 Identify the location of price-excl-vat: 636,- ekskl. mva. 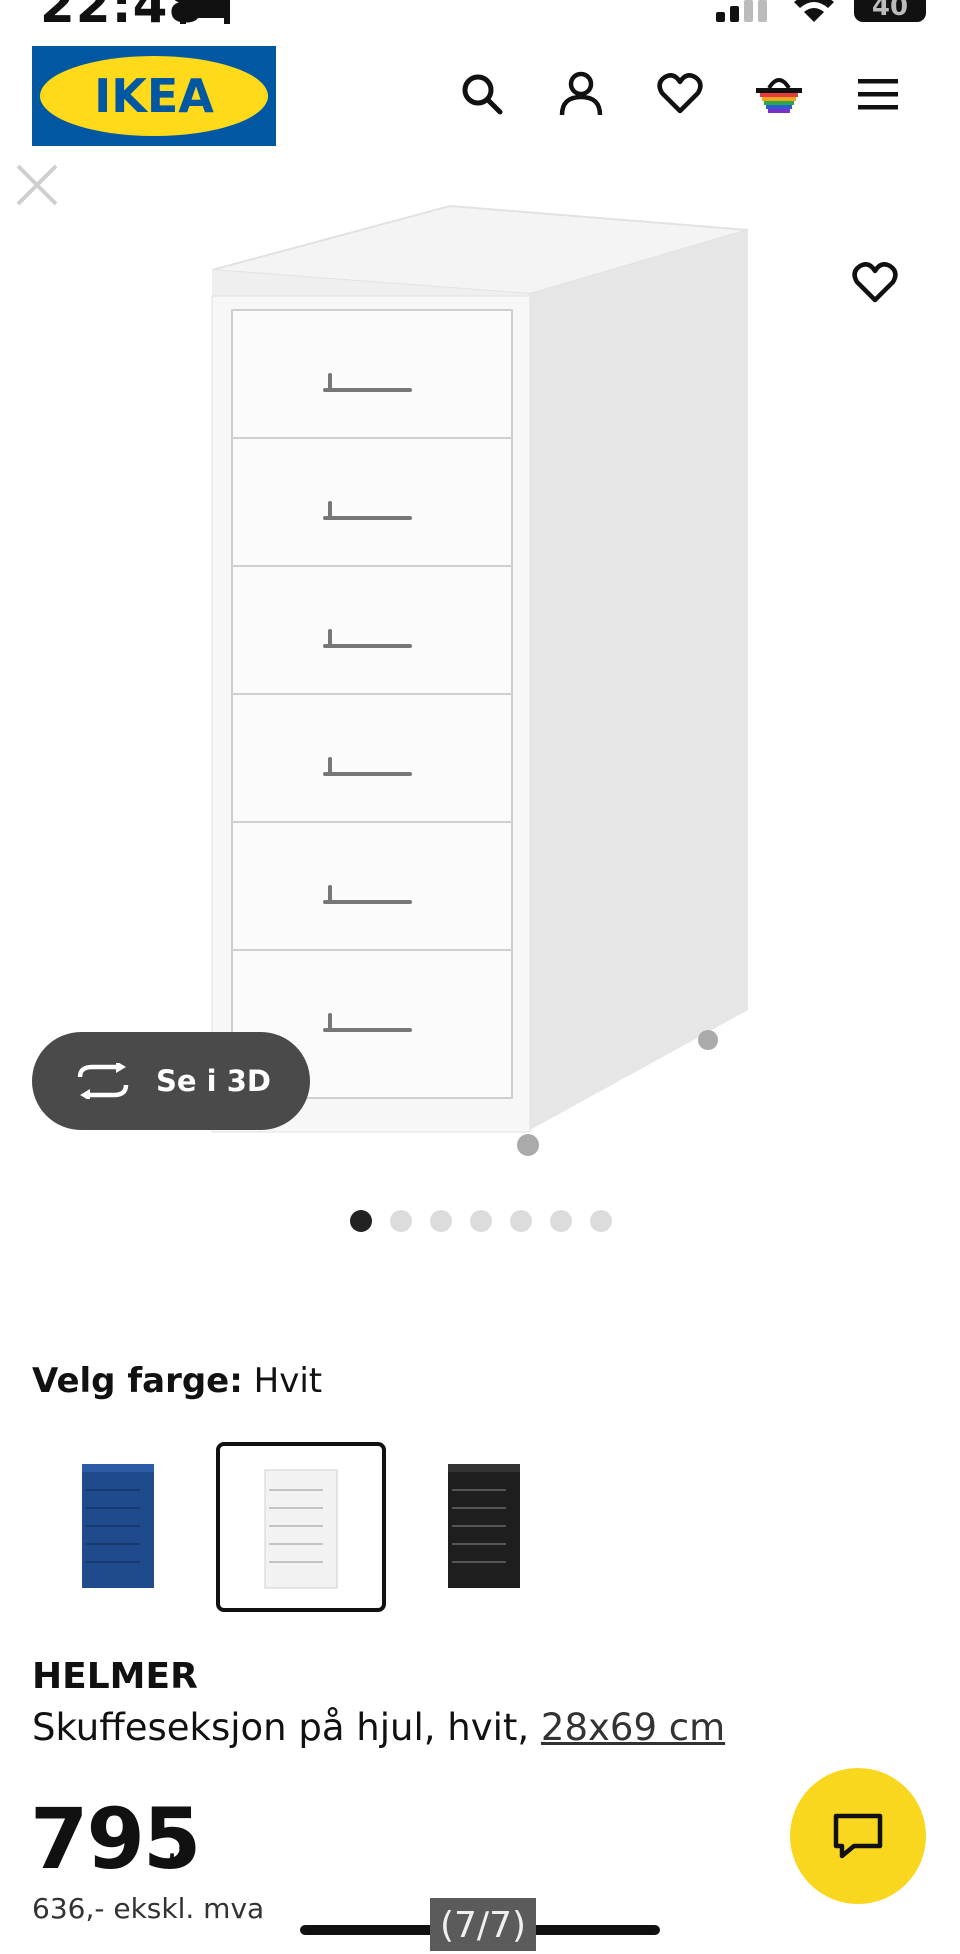
(148, 1908).